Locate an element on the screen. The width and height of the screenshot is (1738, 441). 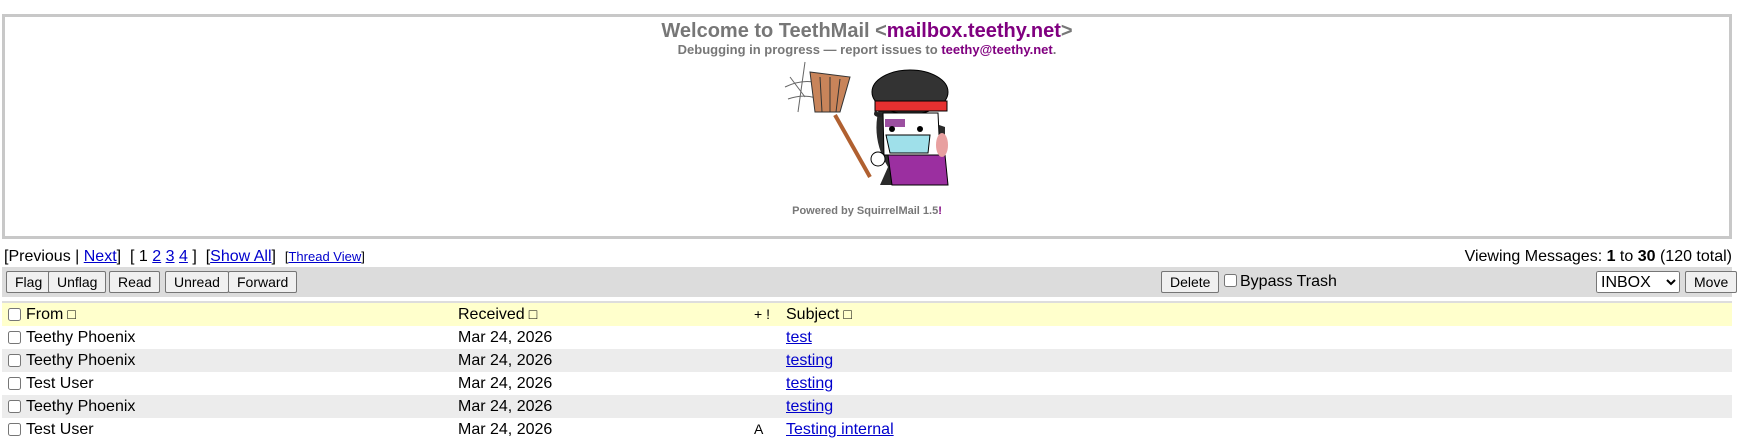
folder-select: INBOX is located at coordinates (1638, 282).